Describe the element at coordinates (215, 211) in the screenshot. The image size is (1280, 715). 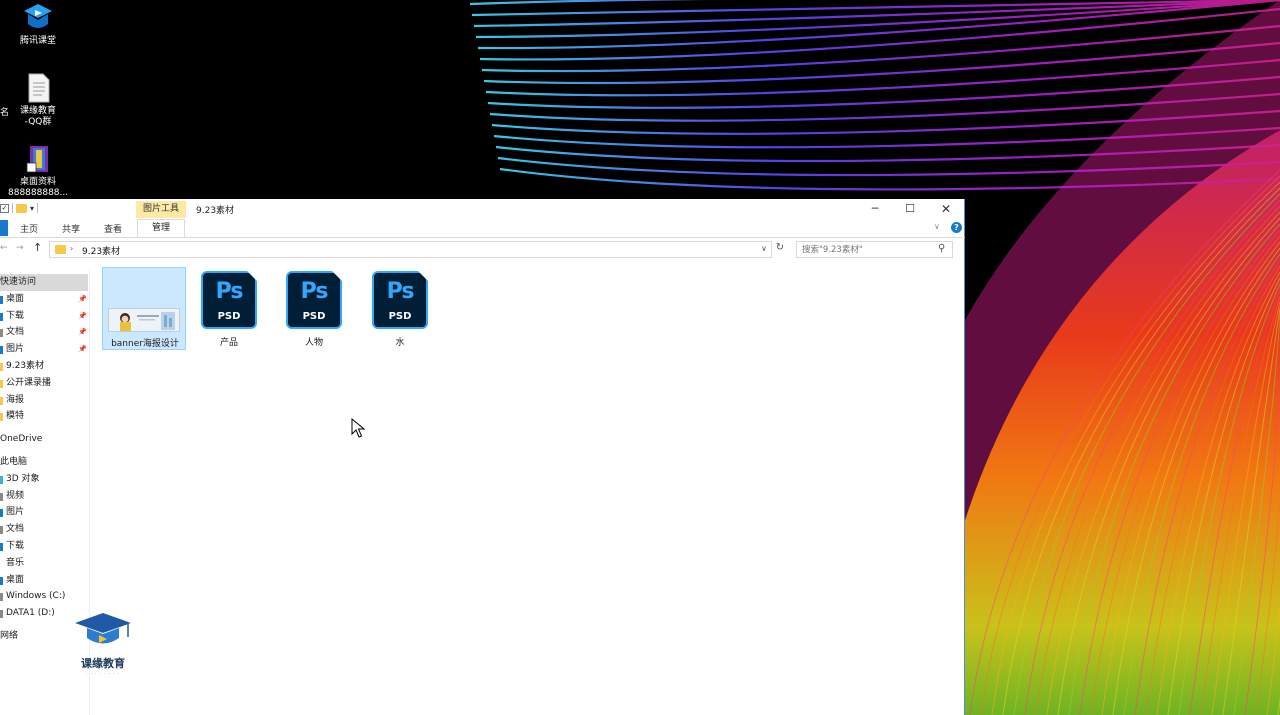
I see `window-title: 9.23素材` at that location.